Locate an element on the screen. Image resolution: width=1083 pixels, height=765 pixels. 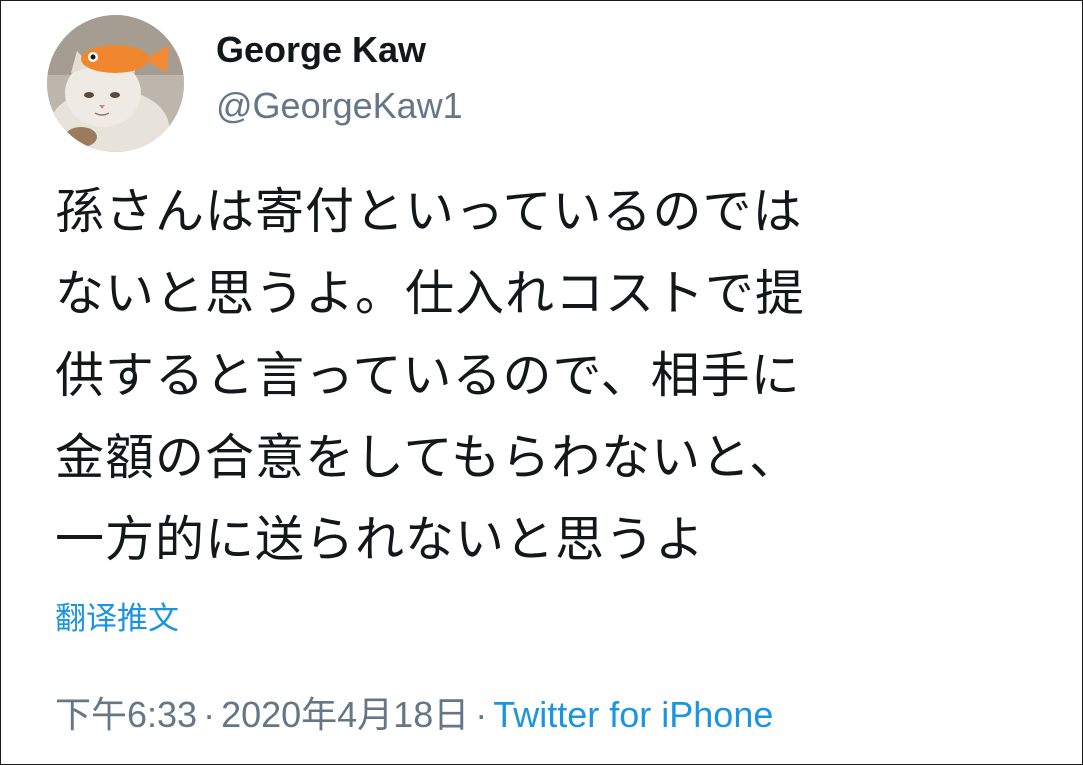
tweet-metadata: 下午6:33 · 2020年4月18日 · Twitter for iPhone is located at coordinates (414, 712).